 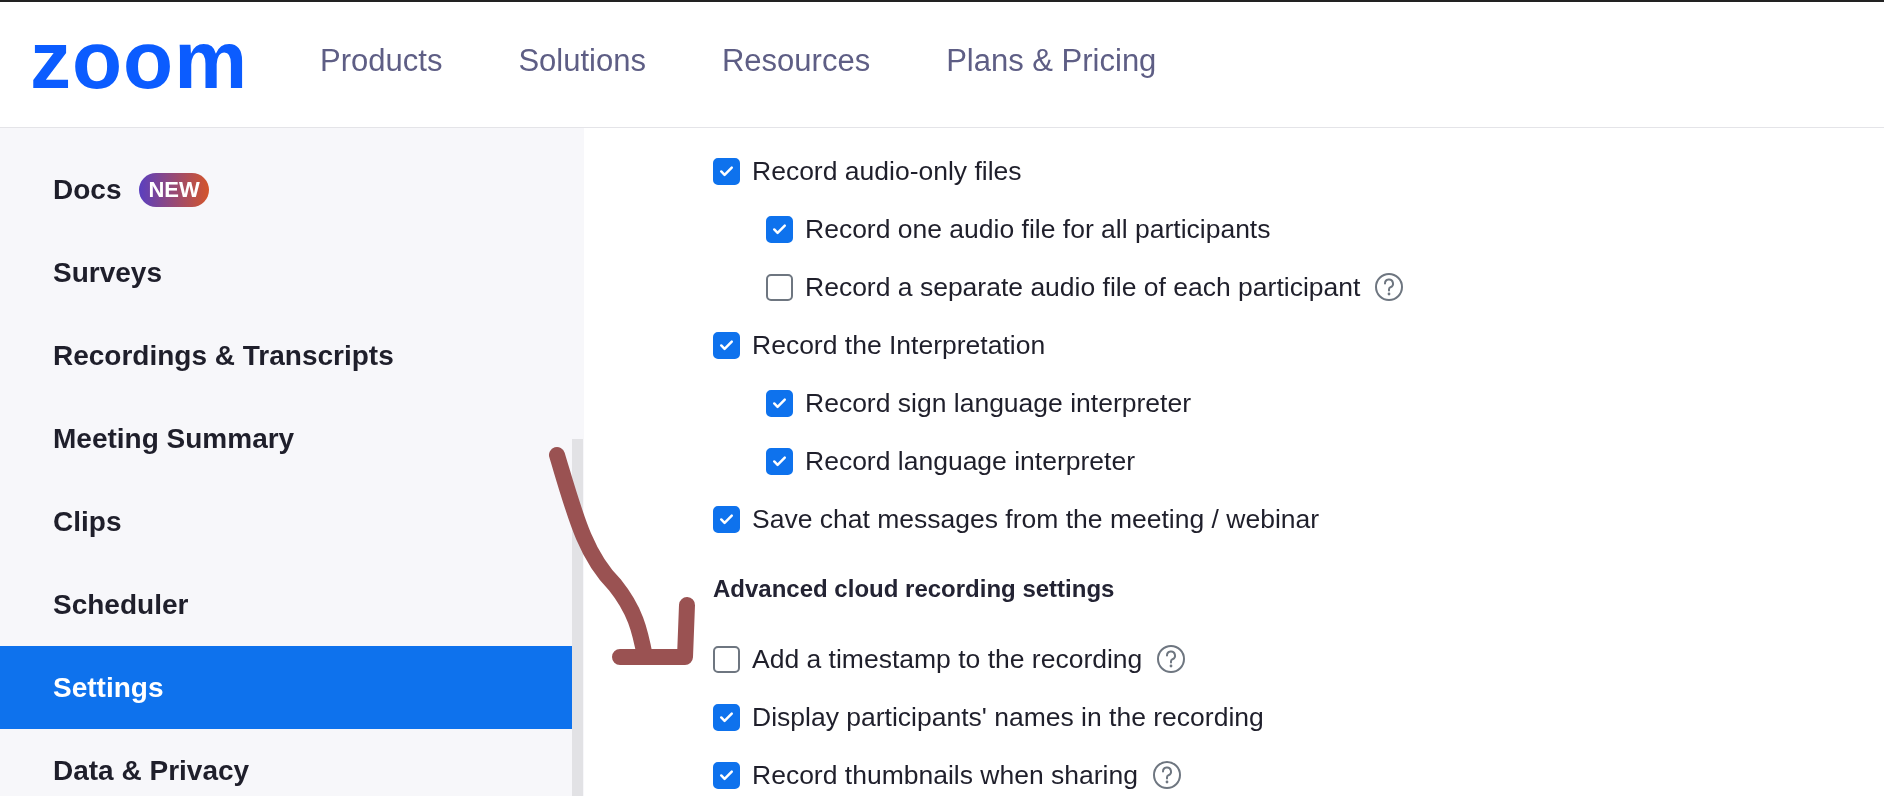 I want to click on scrollbar-track, so click(x=577, y=617).